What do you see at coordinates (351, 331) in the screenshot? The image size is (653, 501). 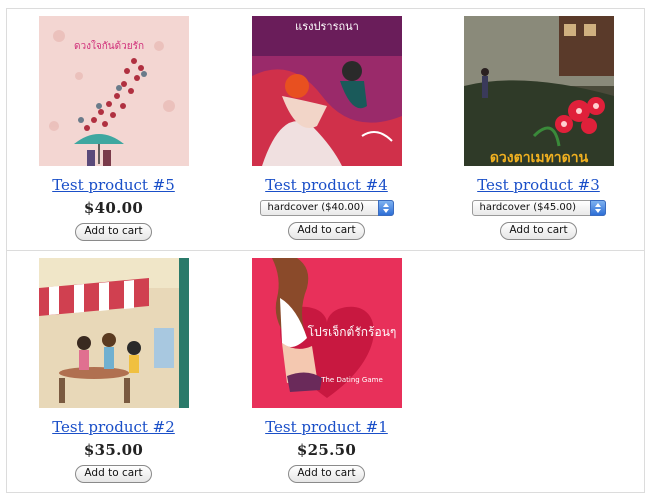 I see `cover-title-text: โปรเจ็กต์รักร้อนๆ` at bounding box center [351, 331].